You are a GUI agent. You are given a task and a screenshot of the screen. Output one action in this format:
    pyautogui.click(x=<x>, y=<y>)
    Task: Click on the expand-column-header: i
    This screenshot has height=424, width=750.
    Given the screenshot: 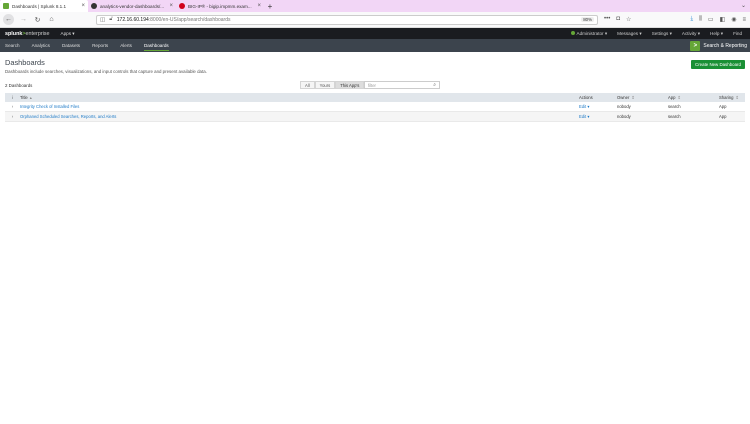 What is the action you would take?
    pyautogui.click(x=12, y=97)
    